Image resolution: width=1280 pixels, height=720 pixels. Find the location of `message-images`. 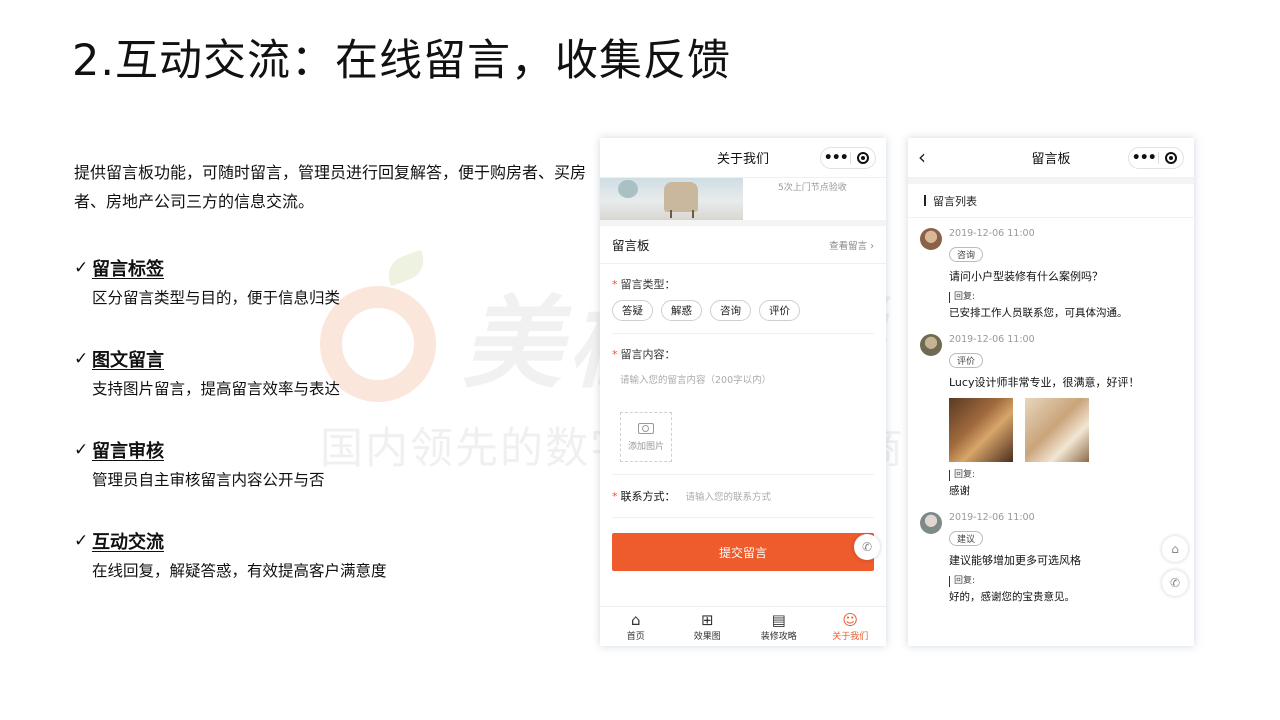

message-images is located at coordinates (1071, 430).